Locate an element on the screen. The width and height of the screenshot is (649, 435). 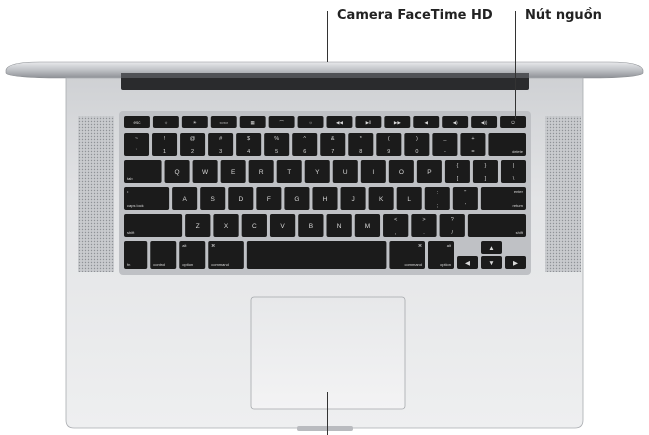
power-leader-line is located at coordinates (515, 65).